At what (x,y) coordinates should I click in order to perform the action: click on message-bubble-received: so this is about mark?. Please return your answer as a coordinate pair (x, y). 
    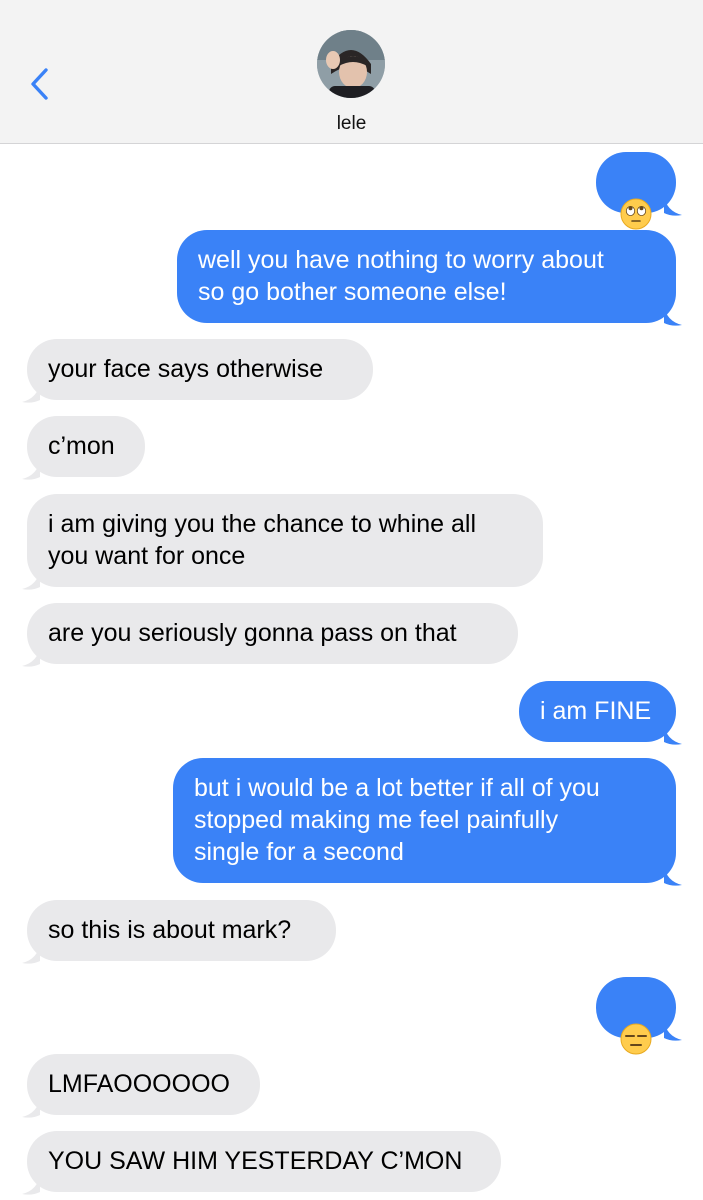
    Looking at the image, I should click on (181, 930).